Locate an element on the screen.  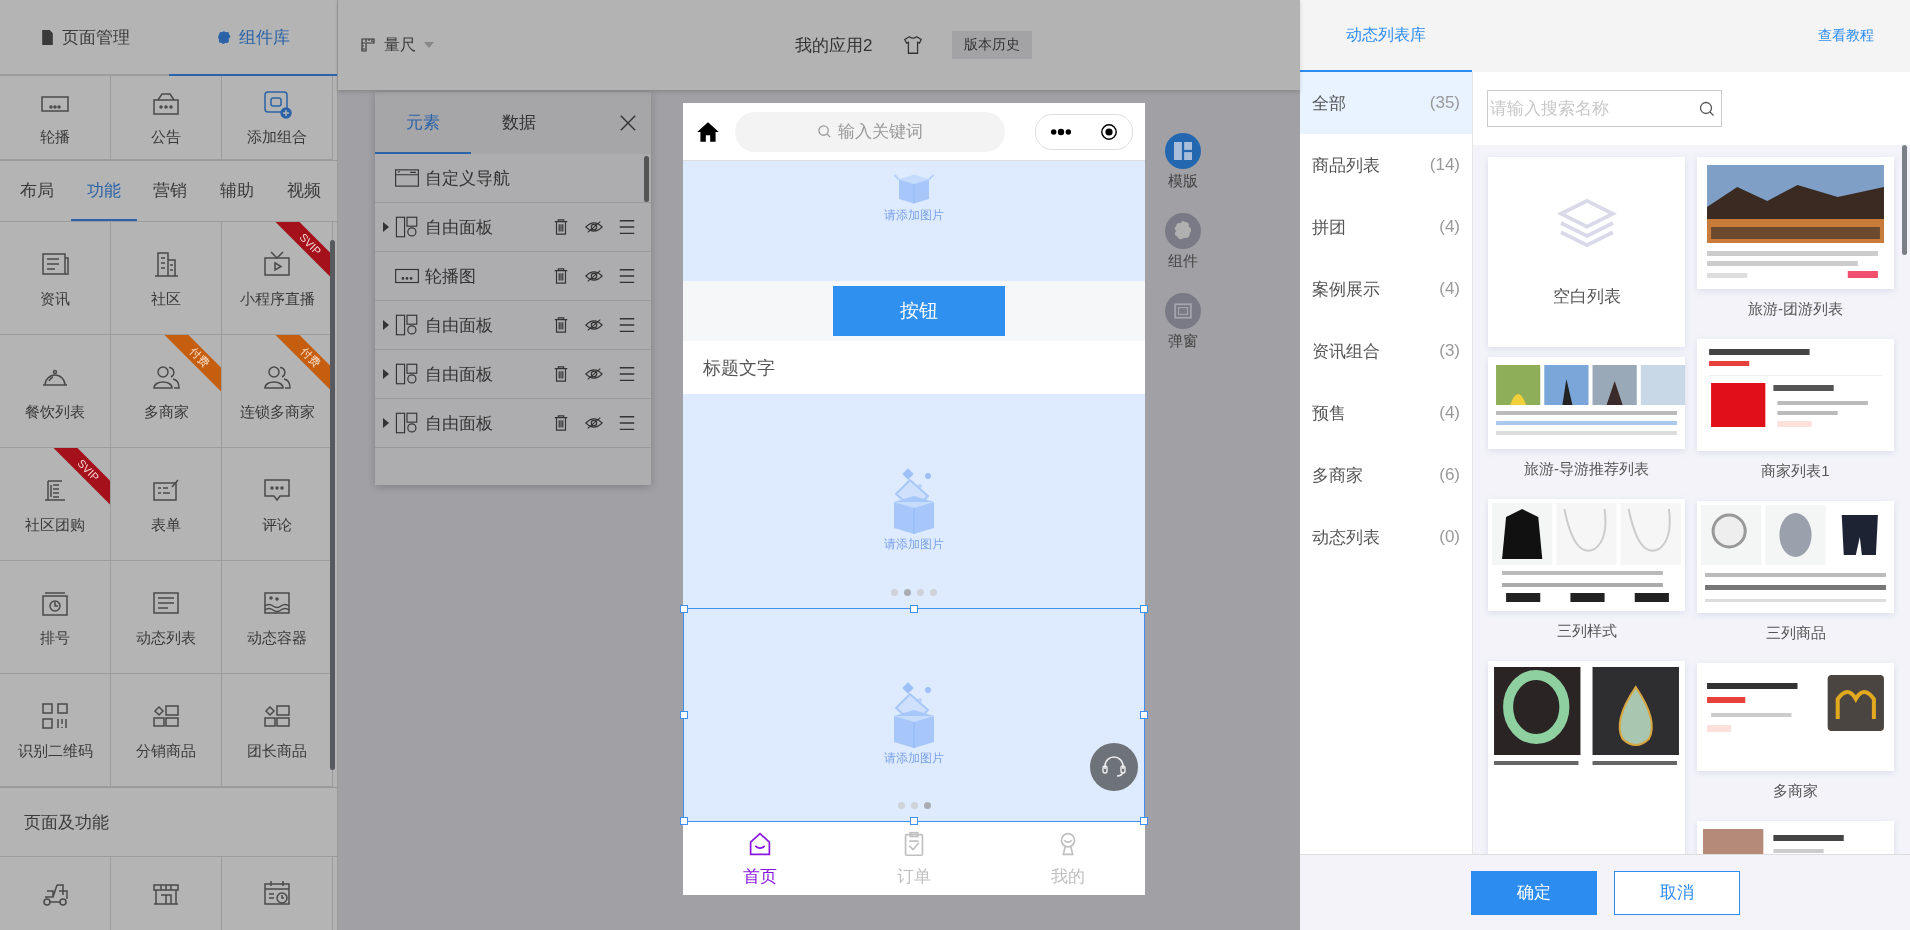
confirm-button: 确定 is located at coordinates (1534, 892).